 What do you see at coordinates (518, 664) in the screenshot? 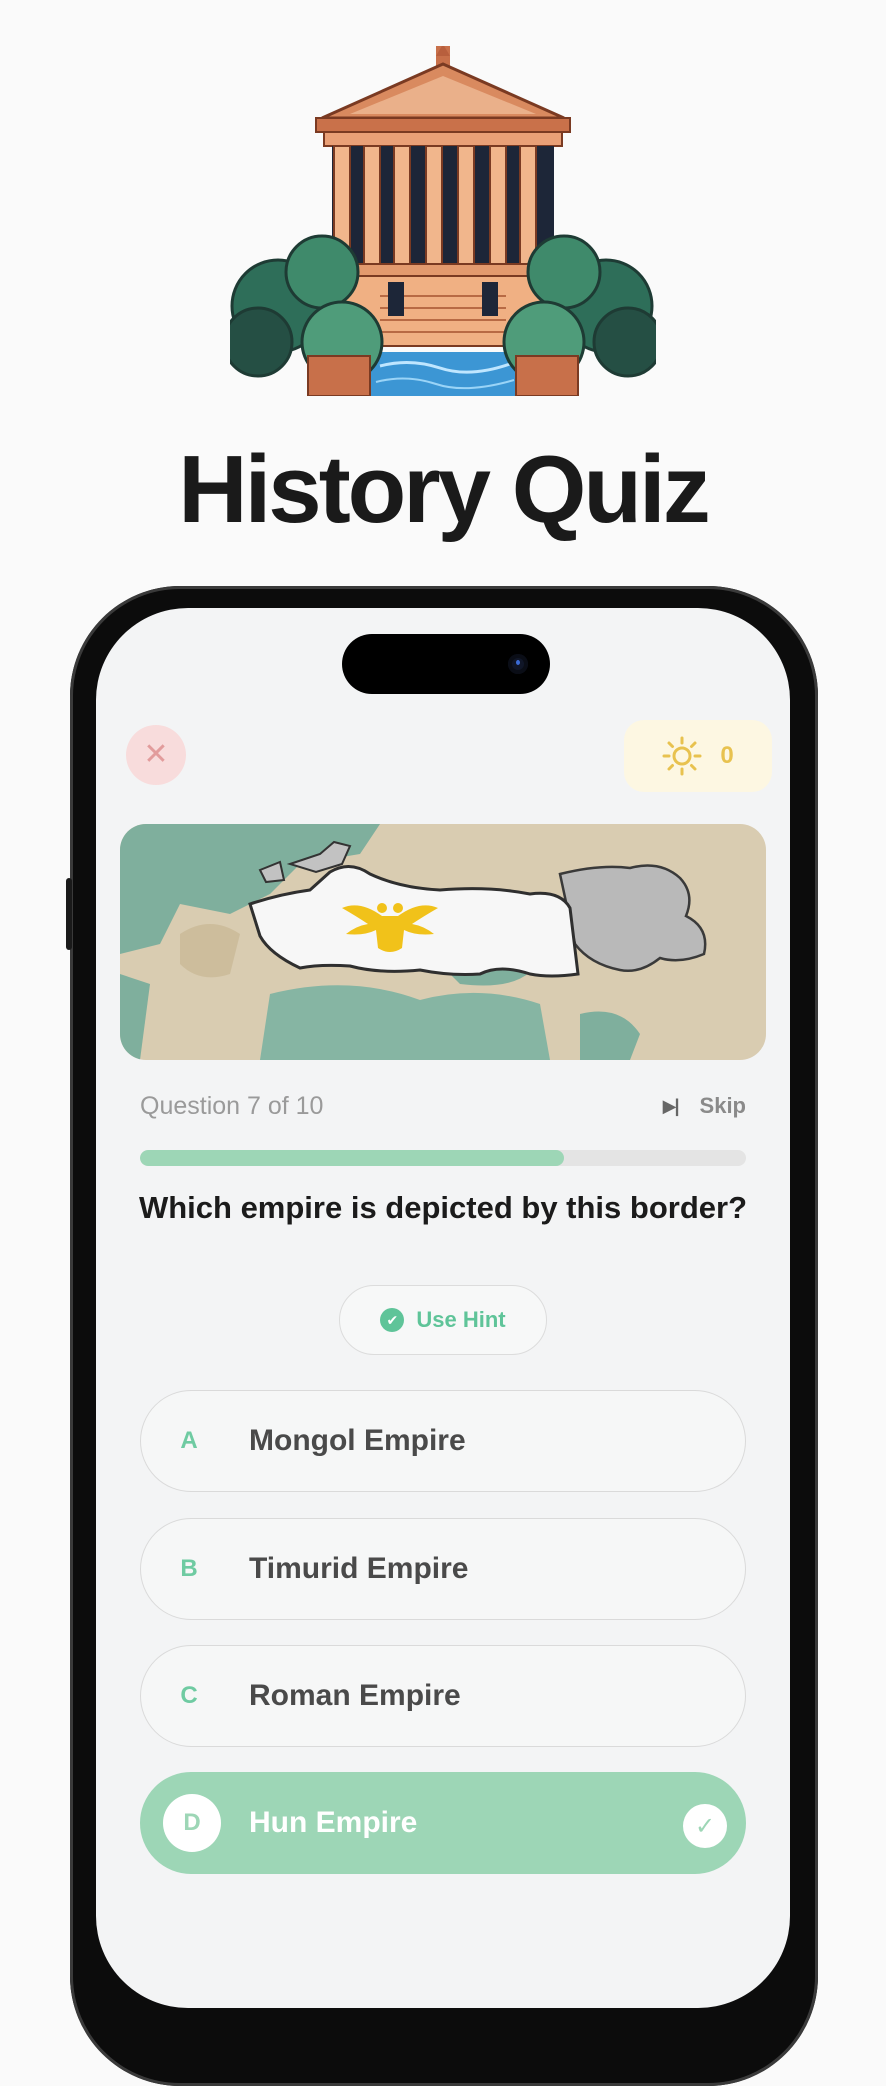
I see `camera-icon` at bounding box center [518, 664].